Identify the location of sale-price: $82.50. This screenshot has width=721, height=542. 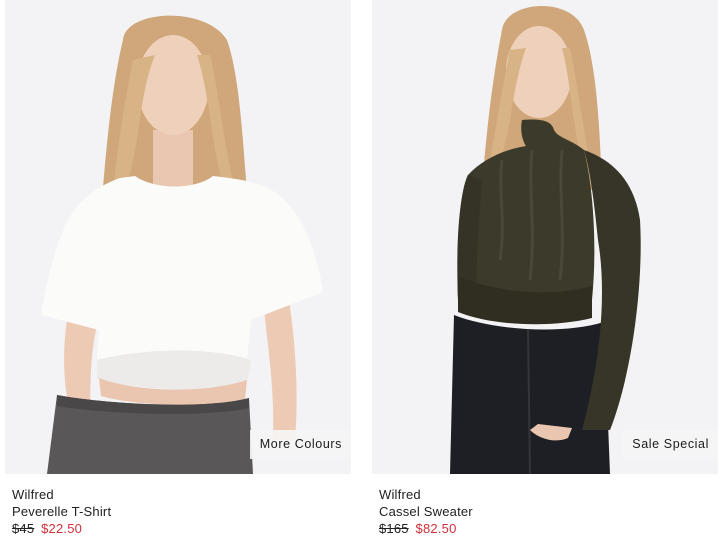
(436, 528).